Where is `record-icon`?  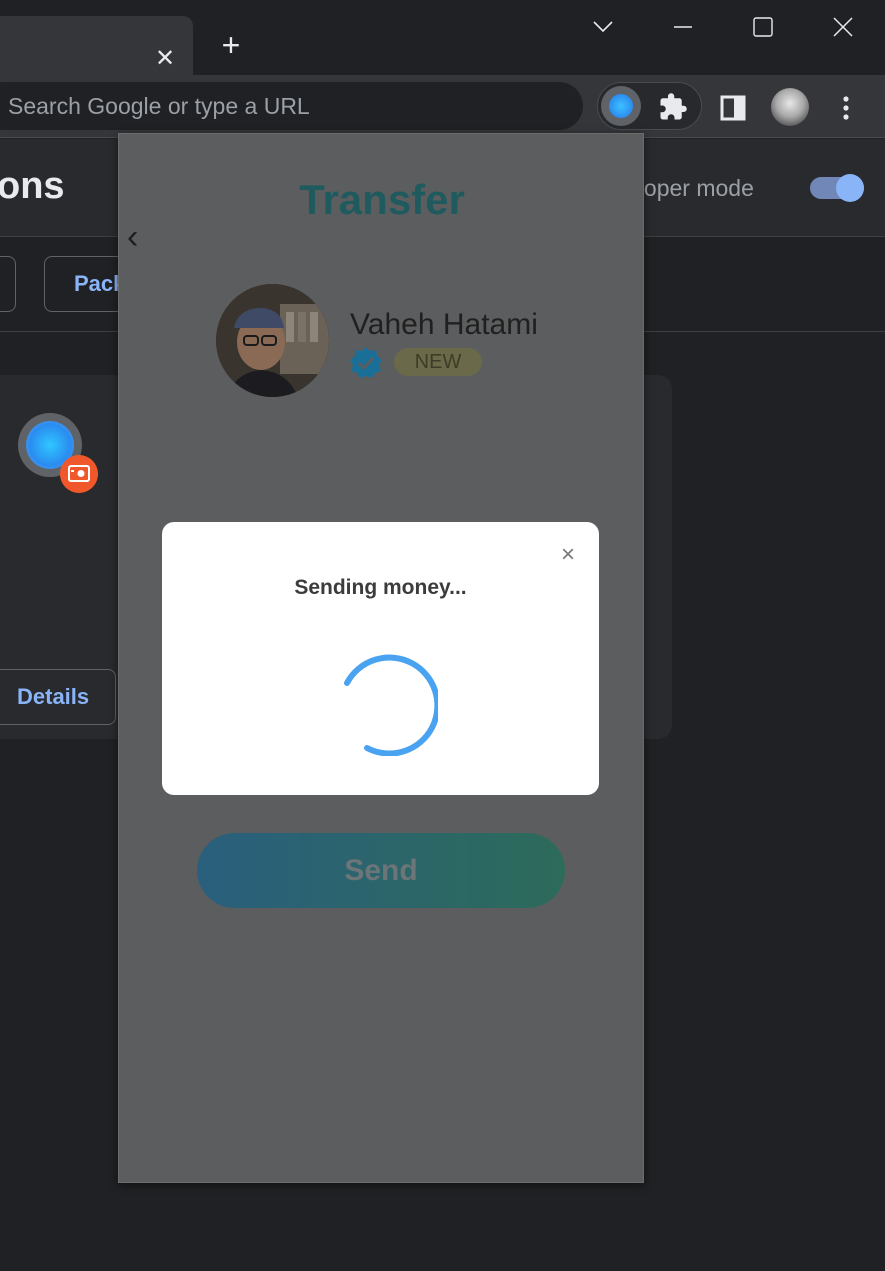 record-icon is located at coordinates (79, 474).